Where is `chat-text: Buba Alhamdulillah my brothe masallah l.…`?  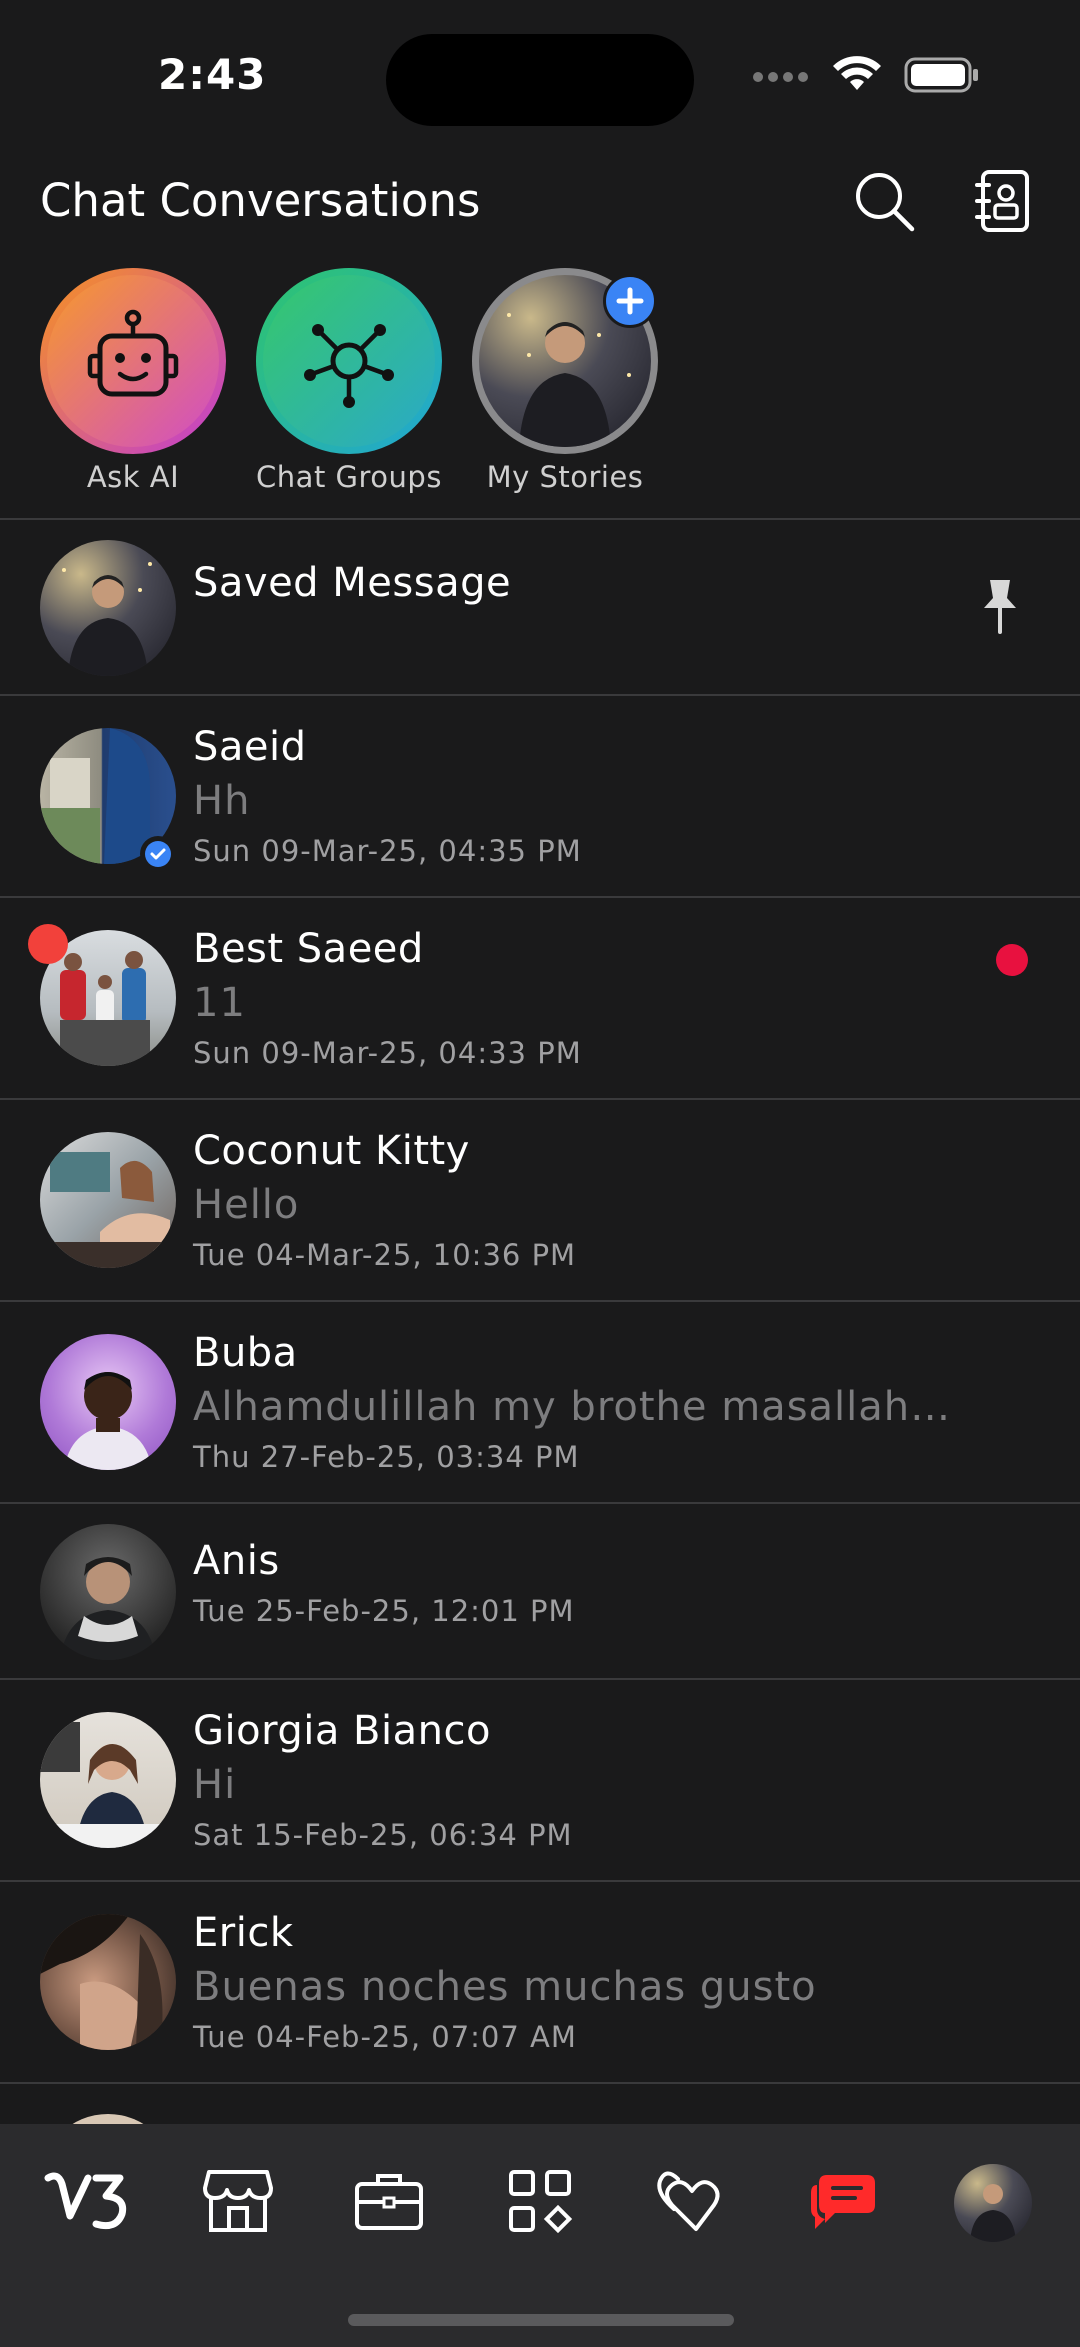
chat-text: Buba Alhamdulillah my brothe masallah l.… is located at coordinates (606, 1402).